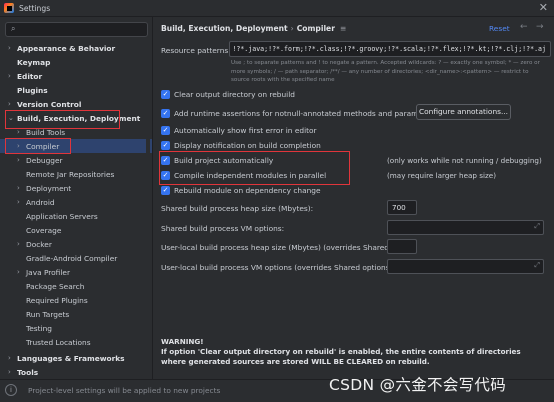 This screenshot has width=554, height=402. I want to click on sidebar-item-trusted-locations: Trusted Locations, so click(76, 342).